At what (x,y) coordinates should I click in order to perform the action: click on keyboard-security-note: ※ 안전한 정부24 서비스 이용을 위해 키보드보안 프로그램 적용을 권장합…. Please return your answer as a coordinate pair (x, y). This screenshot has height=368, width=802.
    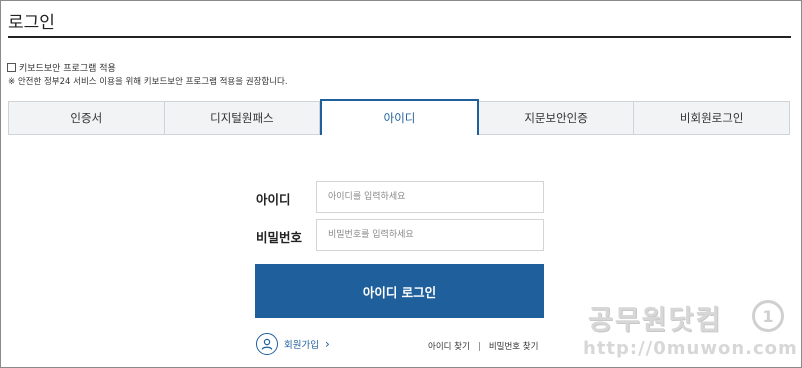
    Looking at the image, I should click on (148, 82).